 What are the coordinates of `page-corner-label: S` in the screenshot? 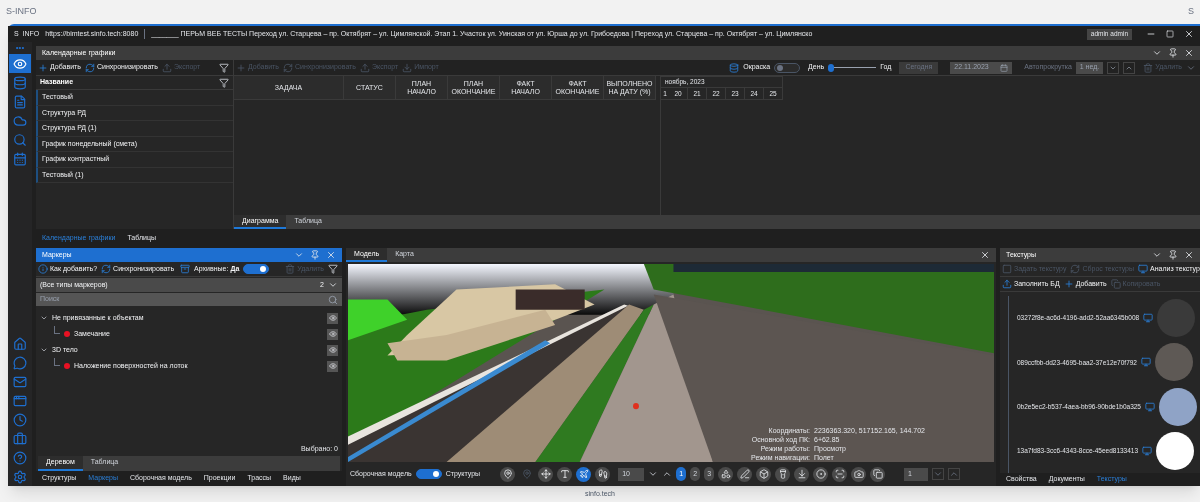 It's located at (1191, 12).